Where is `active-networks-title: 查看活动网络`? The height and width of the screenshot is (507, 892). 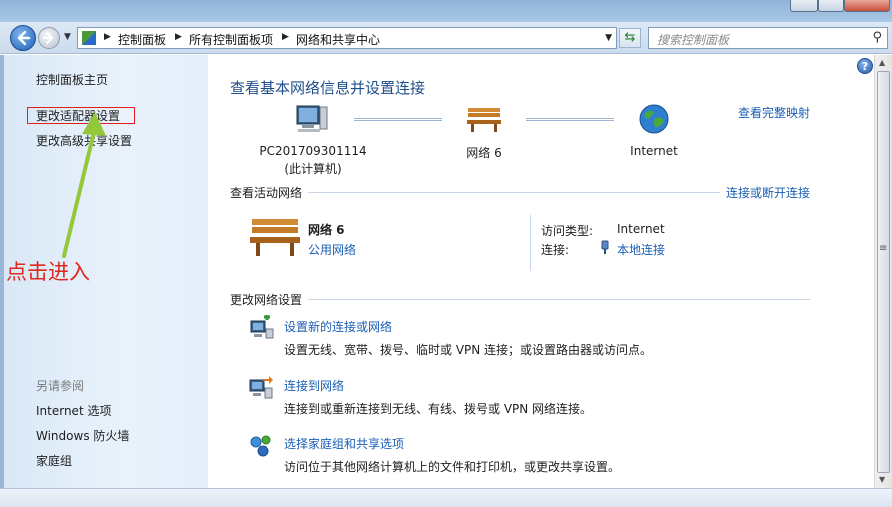 active-networks-title: 查看活动网络 is located at coordinates (266, 193).